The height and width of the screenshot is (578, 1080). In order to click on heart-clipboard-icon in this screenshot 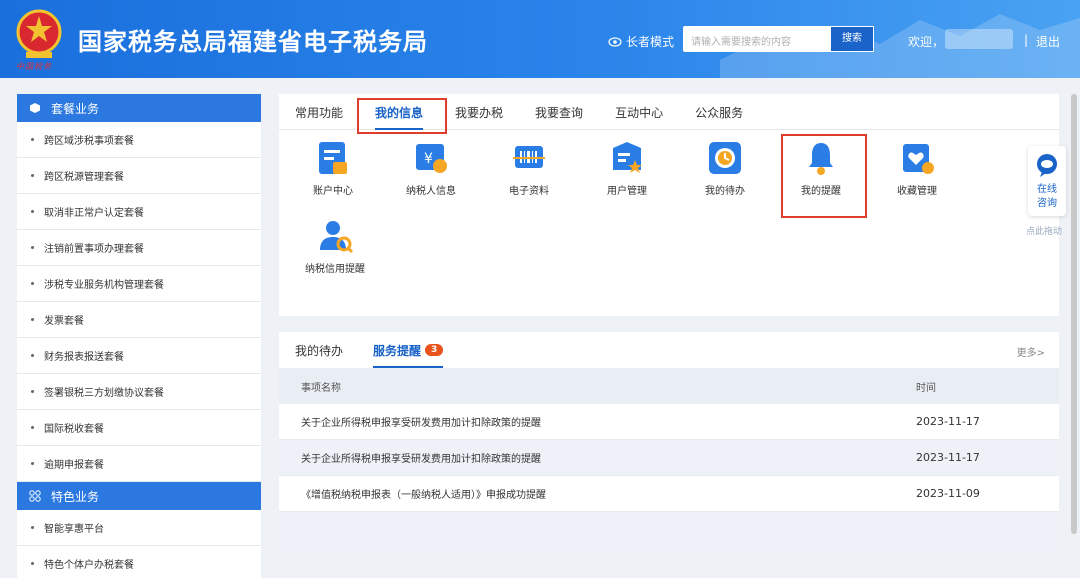, I will do `click(918, 159)`.